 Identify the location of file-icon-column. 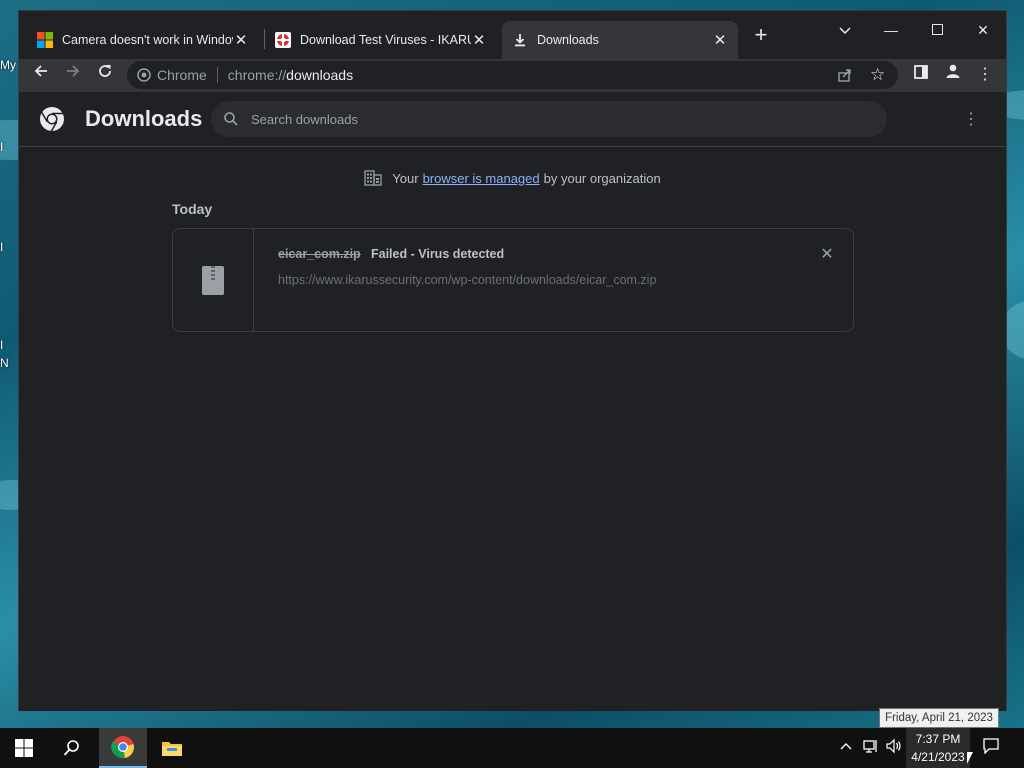
(213, 280).